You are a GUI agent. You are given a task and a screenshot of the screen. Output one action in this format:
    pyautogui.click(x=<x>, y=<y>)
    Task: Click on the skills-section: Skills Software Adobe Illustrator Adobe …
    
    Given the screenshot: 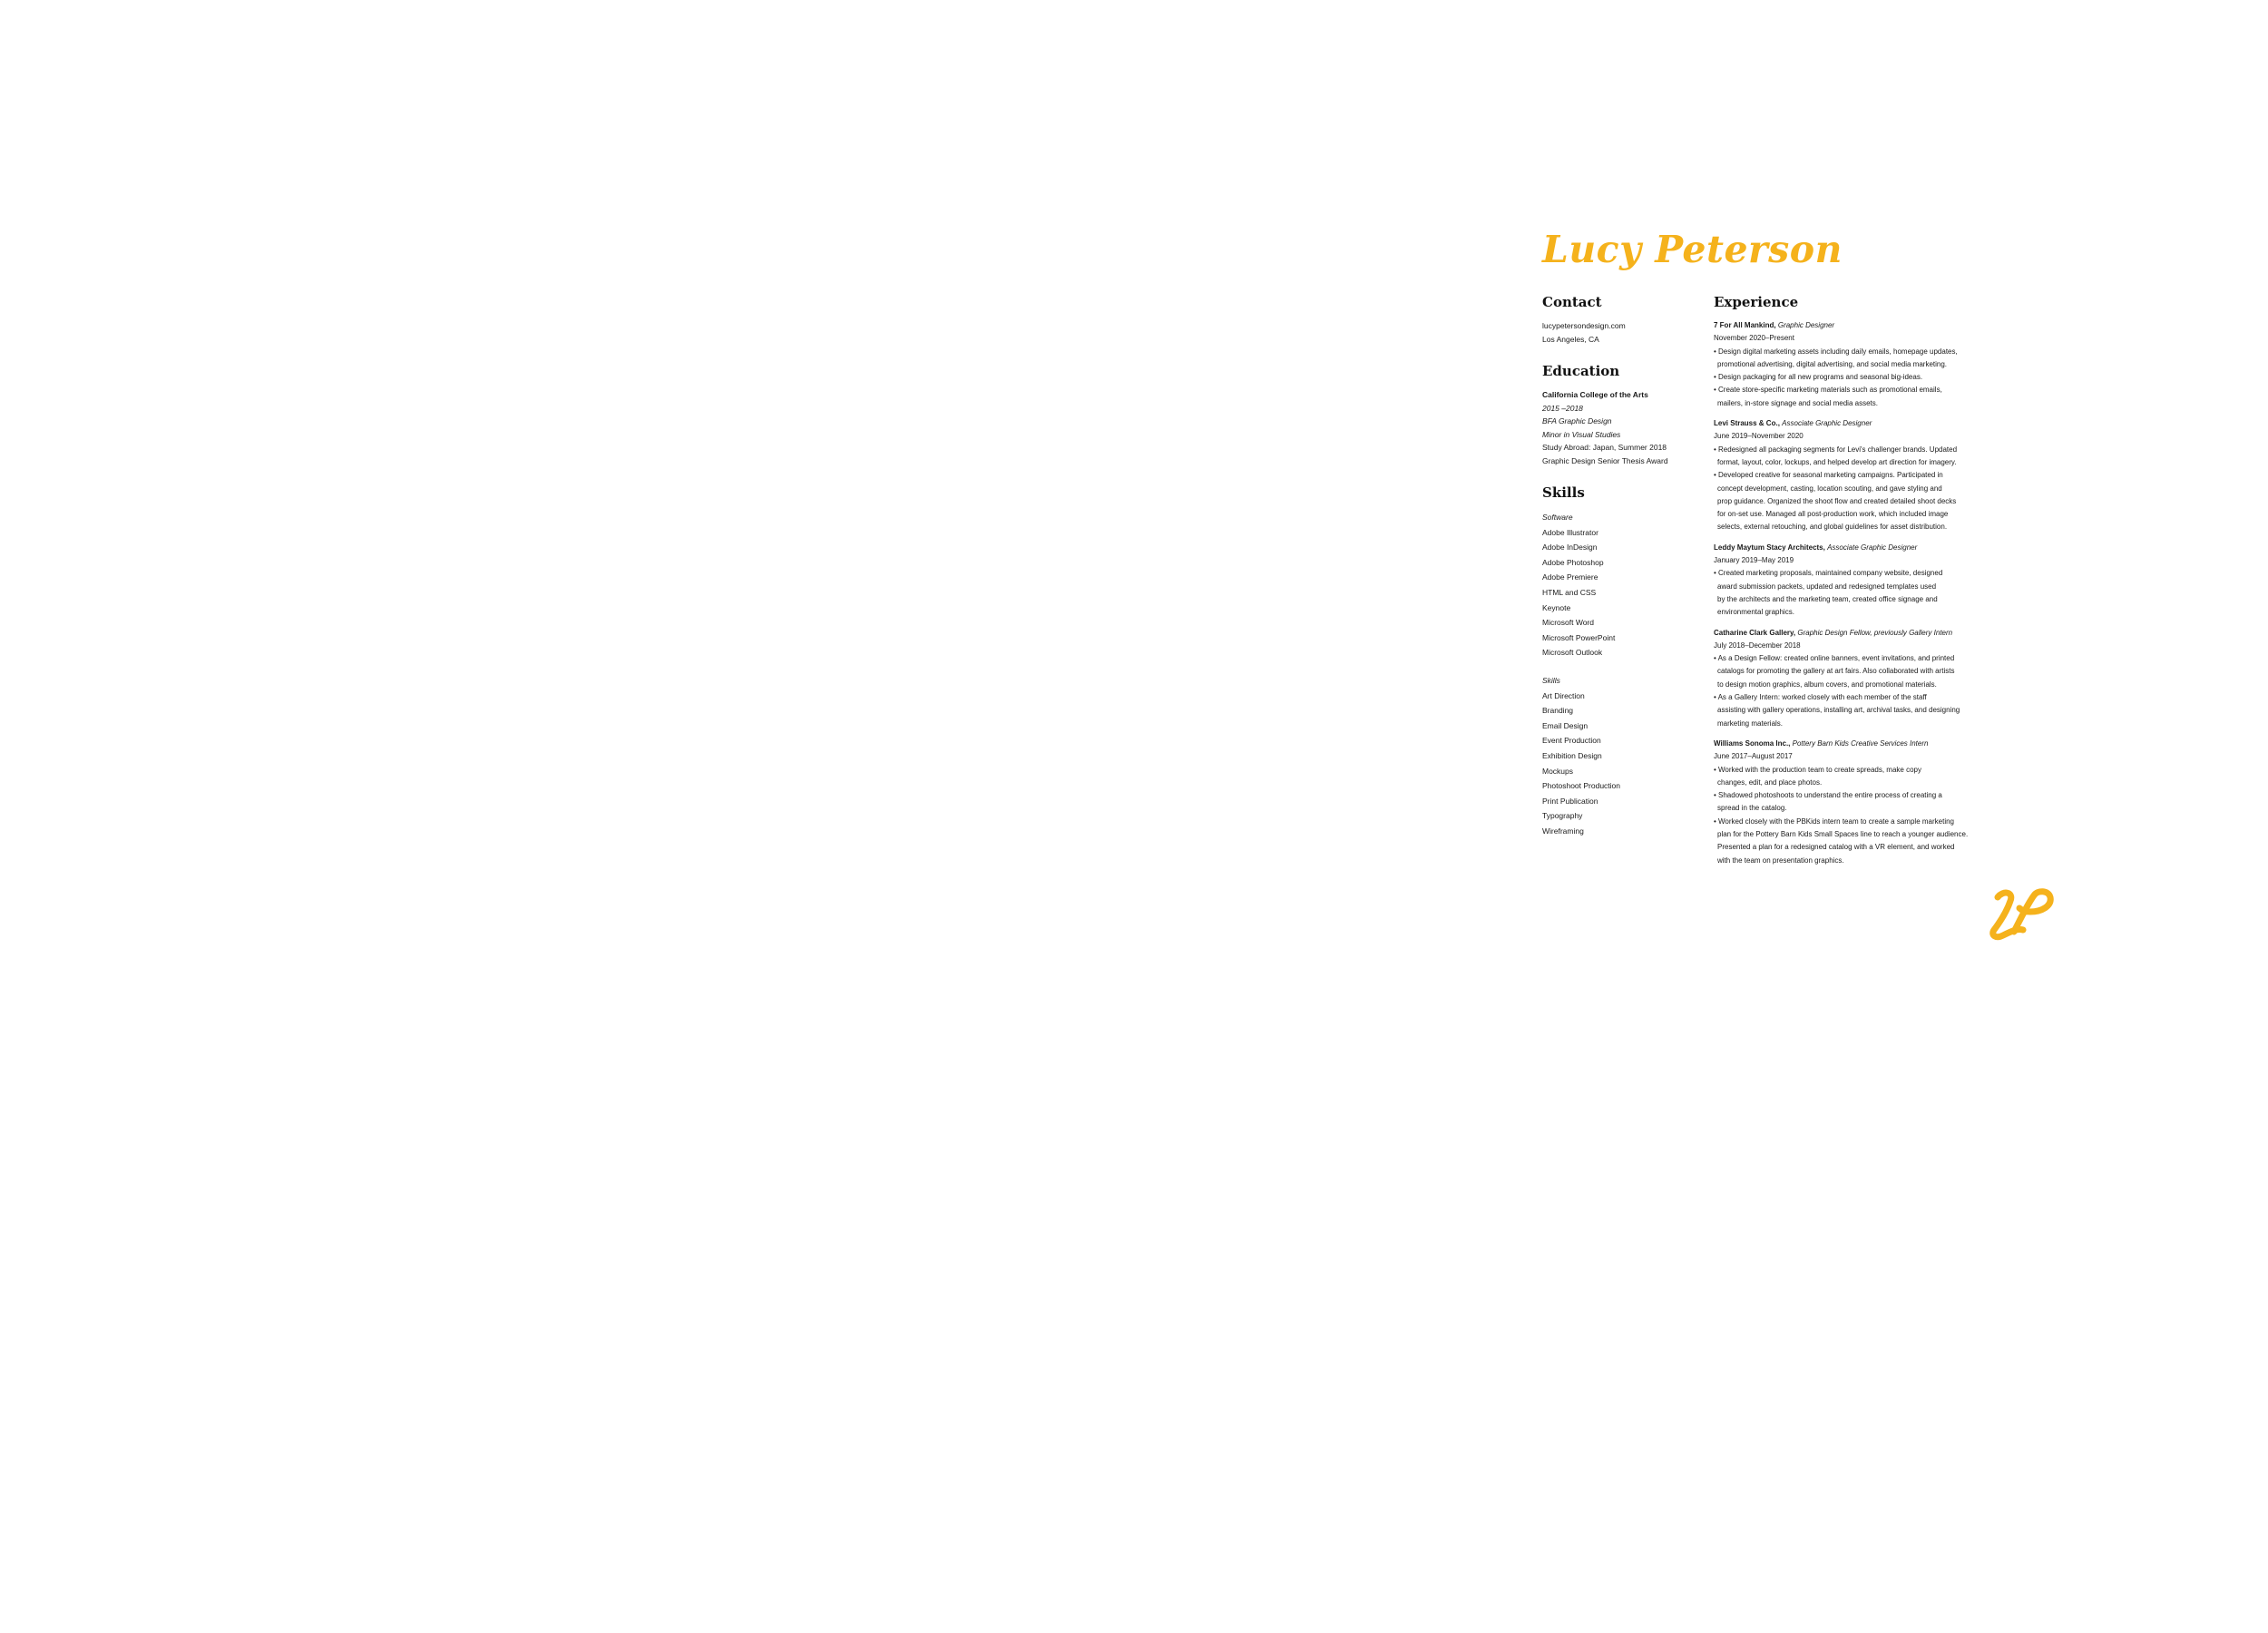 What is the action you would take?
    pyautogui.click(x=1621, y=661)
    